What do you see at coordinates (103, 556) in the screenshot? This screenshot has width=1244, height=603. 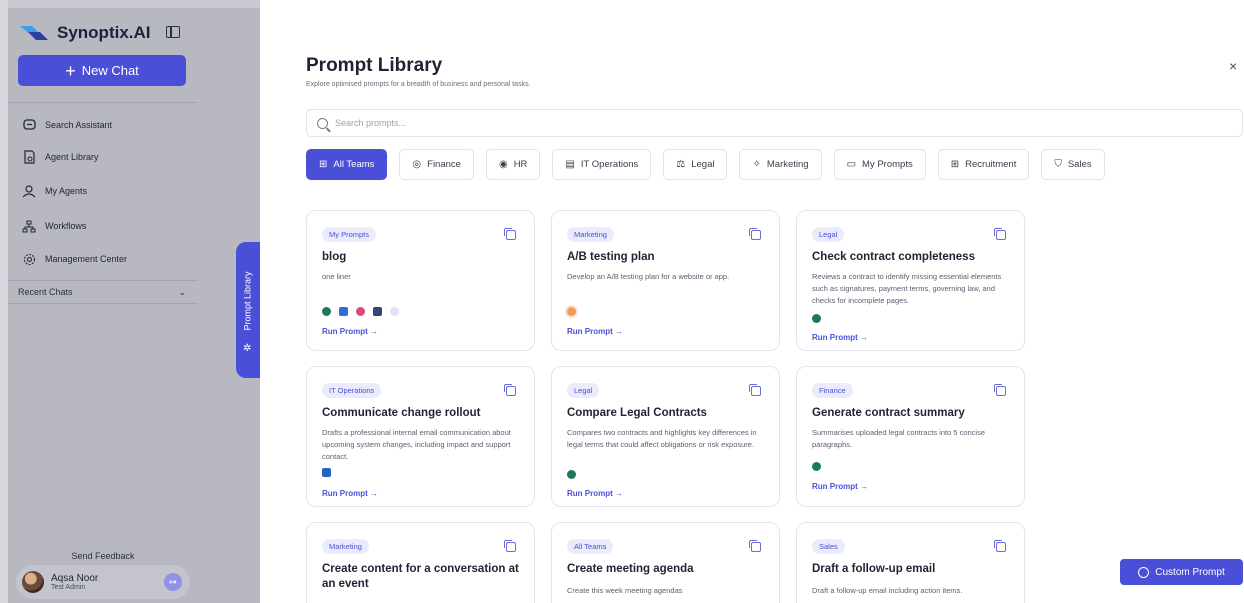 I see `send-feedback-link: Send Feedback` at bounding box center [103, 556].